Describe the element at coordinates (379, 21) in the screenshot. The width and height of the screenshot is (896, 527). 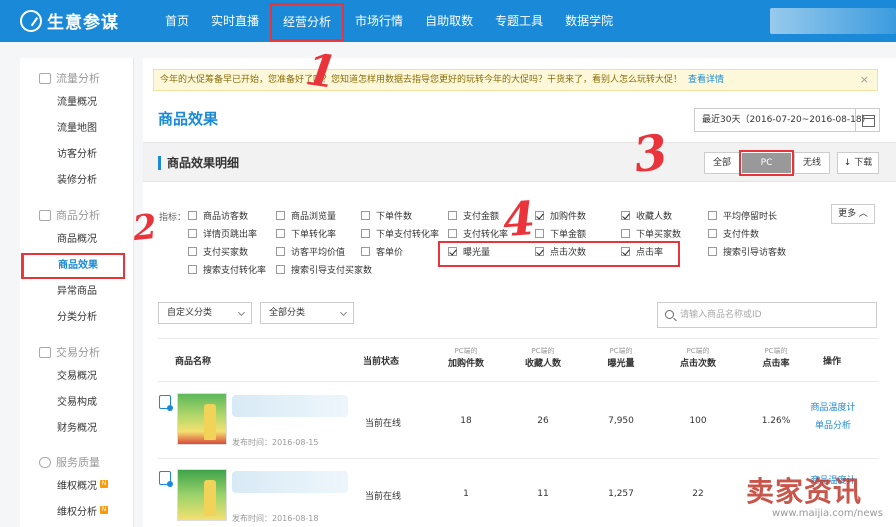
I see `nav-item-market: 市场行情` at that location.